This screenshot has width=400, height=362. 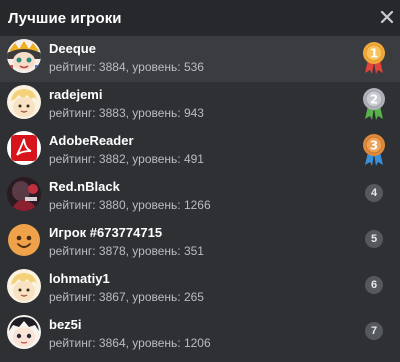 I want to click on player-name: Deeque, so click(x=72, y=48).